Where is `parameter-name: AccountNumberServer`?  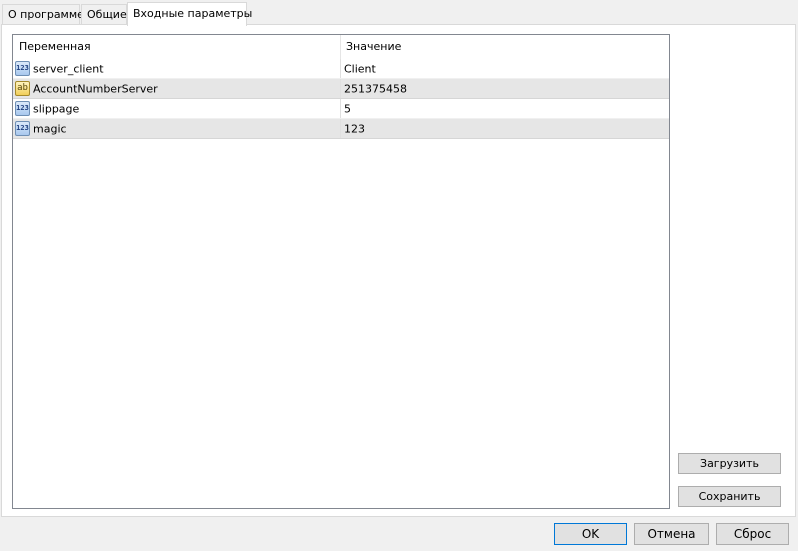 parameter-name: AccountNumberServer is located at coordinates (95, 89).